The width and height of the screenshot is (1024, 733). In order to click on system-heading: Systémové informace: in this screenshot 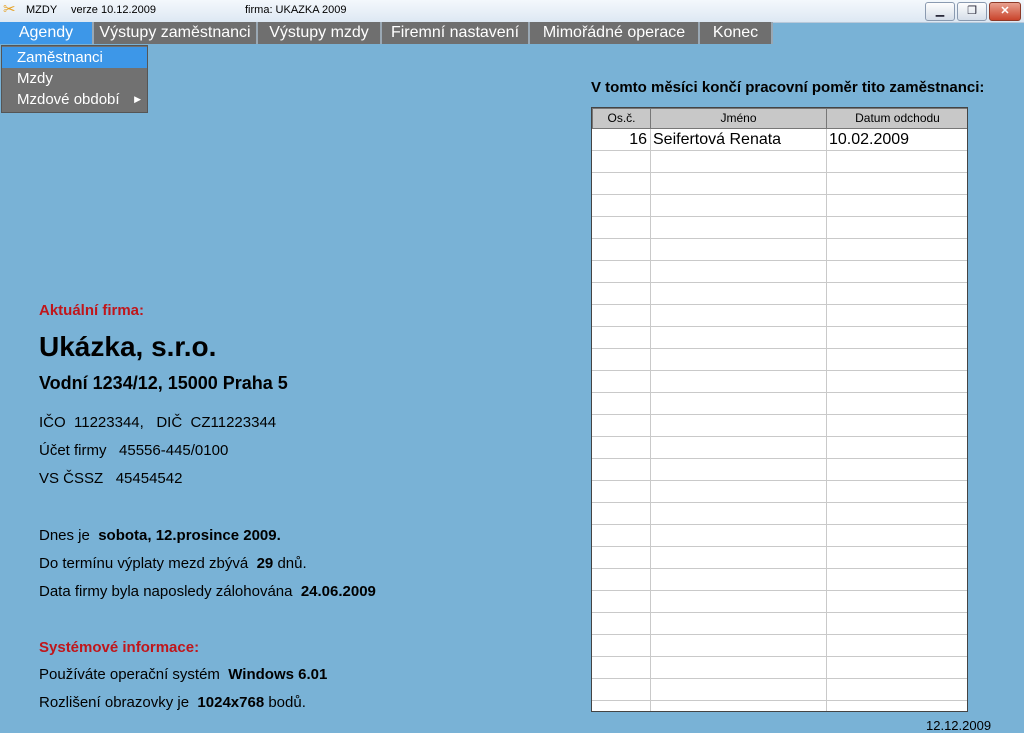, I will do `click(119, 647)`.